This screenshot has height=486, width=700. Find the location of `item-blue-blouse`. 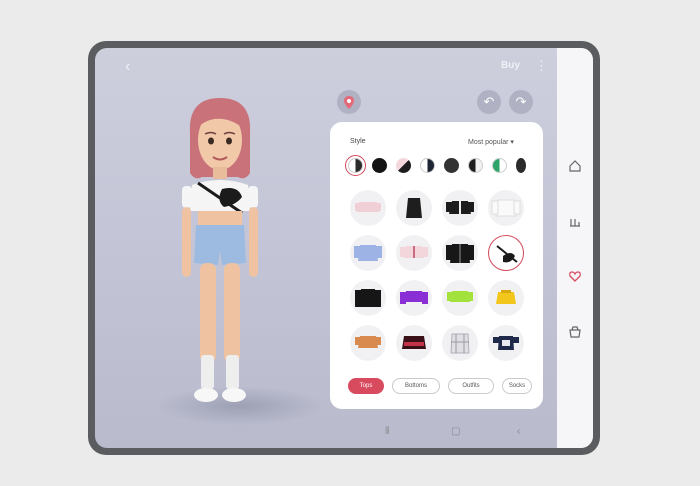

item-blue-blouse is located at coordinates (368, 253).